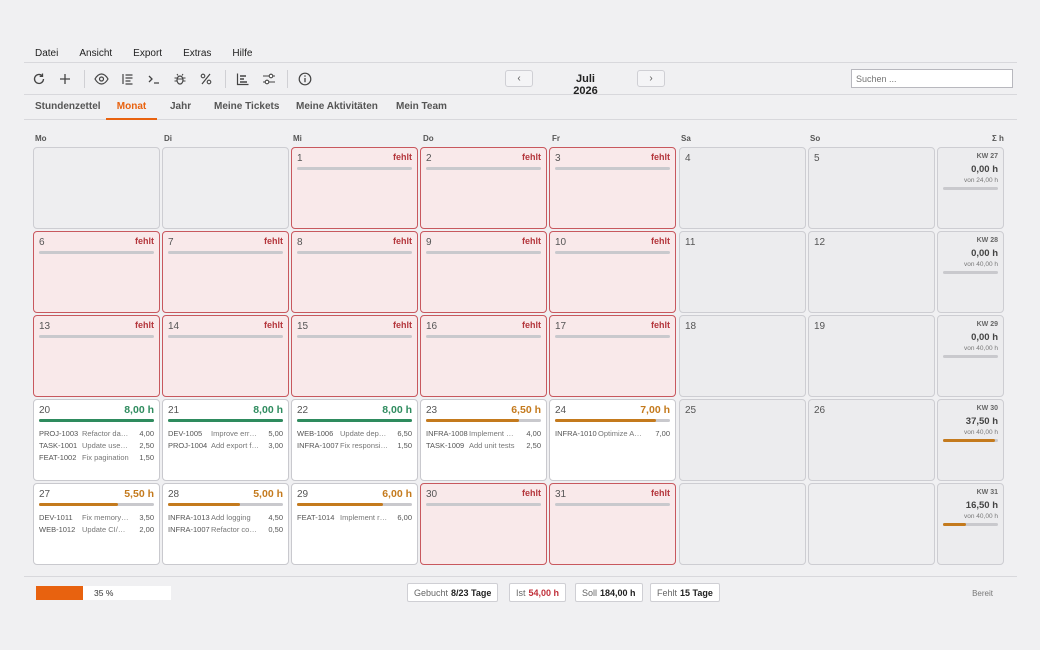 This screenshot has width=1040, height=650. I want to click on calendar-day-6: 6 fehlt, so click(96, 272).